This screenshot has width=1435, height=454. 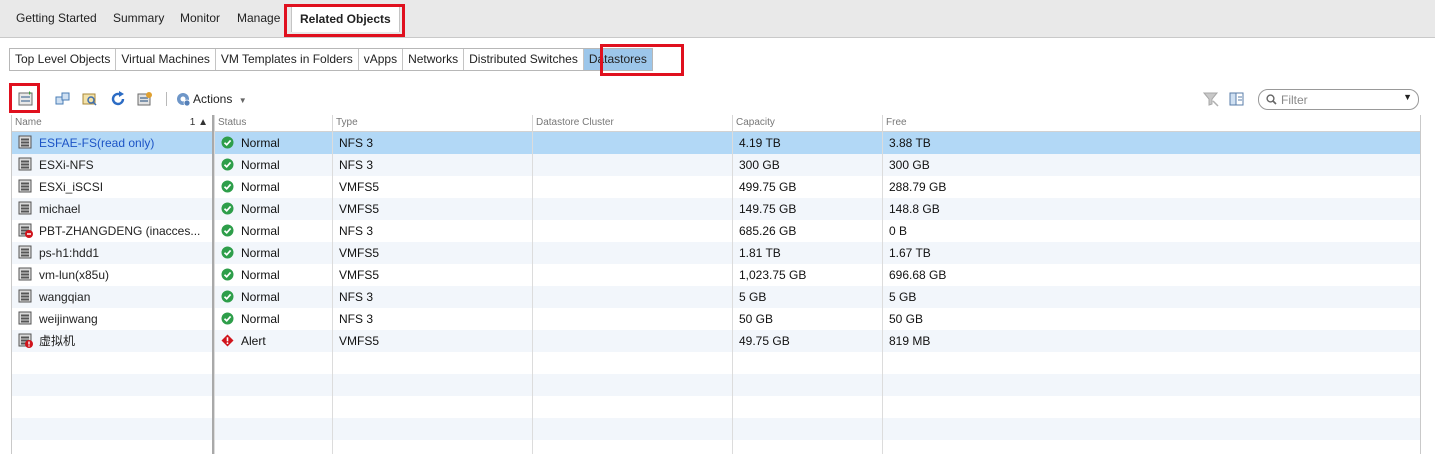 I want to click on column-header-capacity: Capacity, so click(x=807, y=123).